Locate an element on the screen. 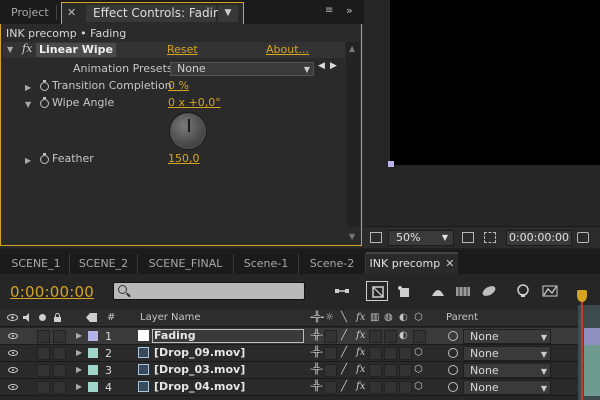  fit-frame-icon is located at coordinates (468, 237).